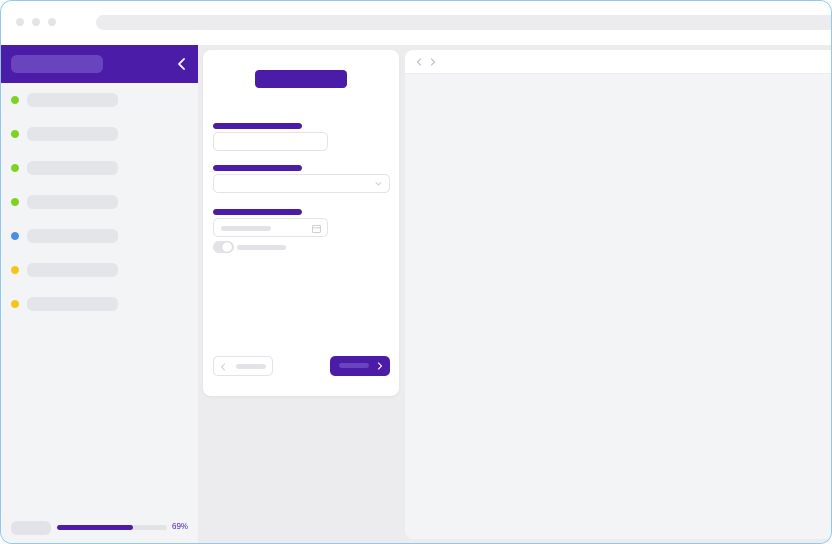 This screenshot has height=544, width=832. Describe the element at coordinates (316, 229) in the screenshot. I see `calendar-icon` at that location.